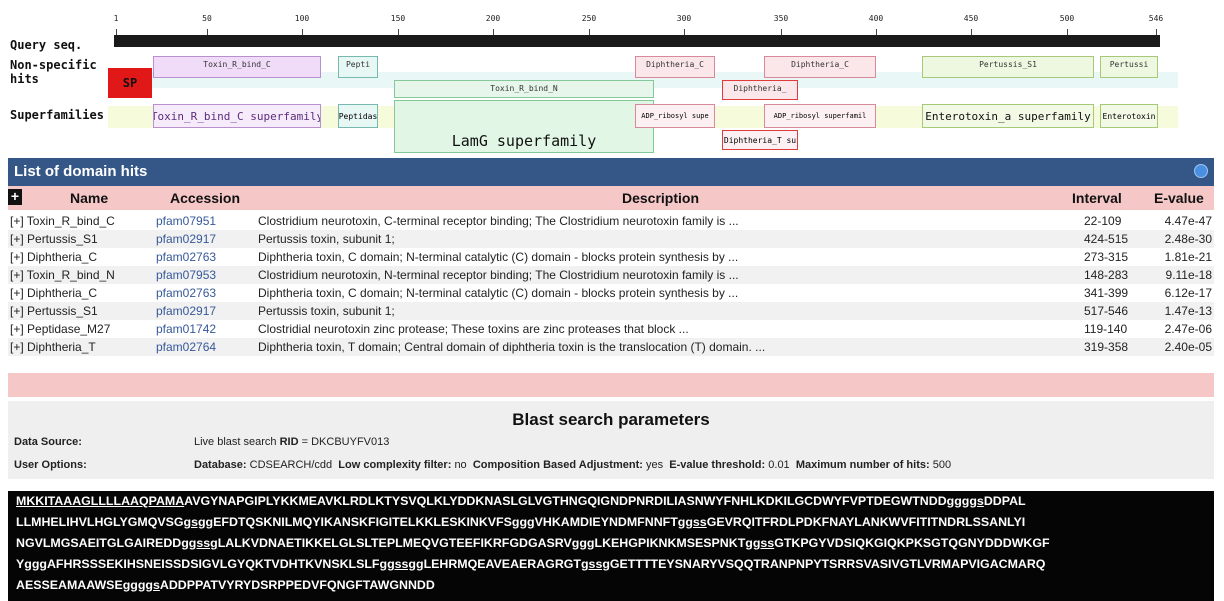 The height and width of the screenshot is (601, 1224). I want to click on hit-name-link: [+] Toxin_R_bind_N, so click(82, 275).